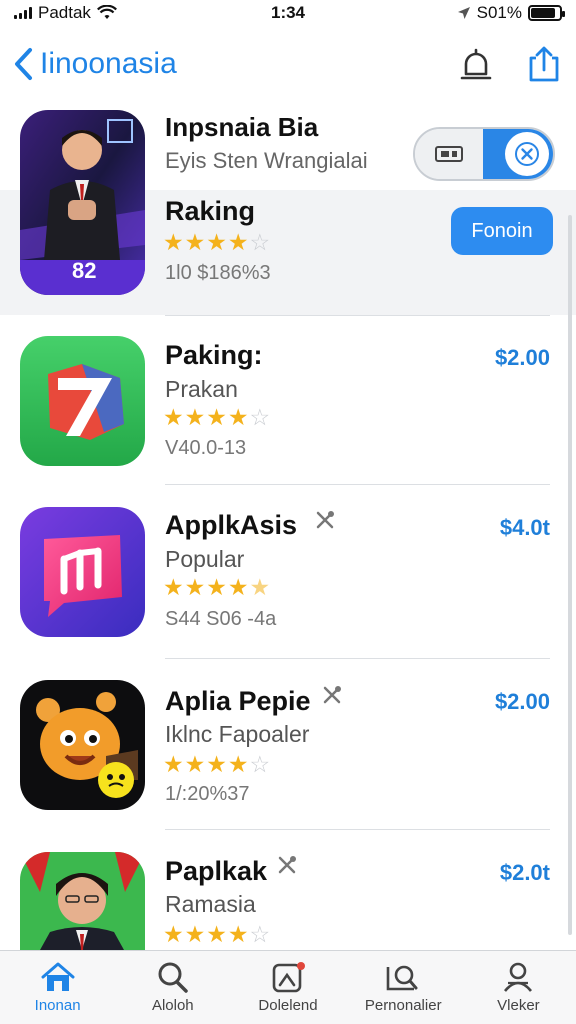 This screenshot has height=1024, width=576. I want to click on carrier-label: Padtak, so click(64, 12).